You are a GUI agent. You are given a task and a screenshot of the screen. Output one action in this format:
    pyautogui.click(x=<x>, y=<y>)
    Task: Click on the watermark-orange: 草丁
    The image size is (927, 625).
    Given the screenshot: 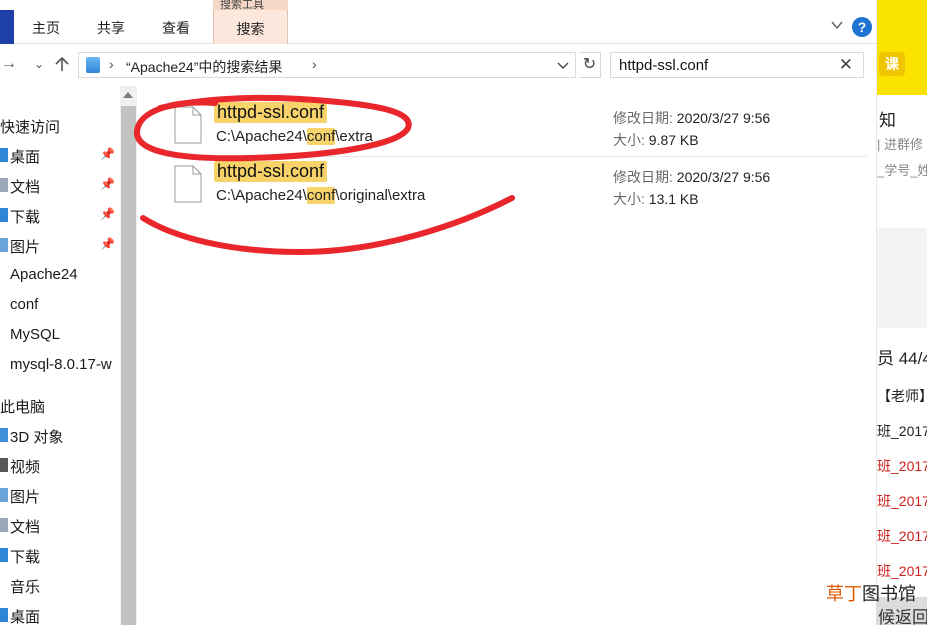 What is the action you would take?
    pyautogui.click(x=844, y=594)
    